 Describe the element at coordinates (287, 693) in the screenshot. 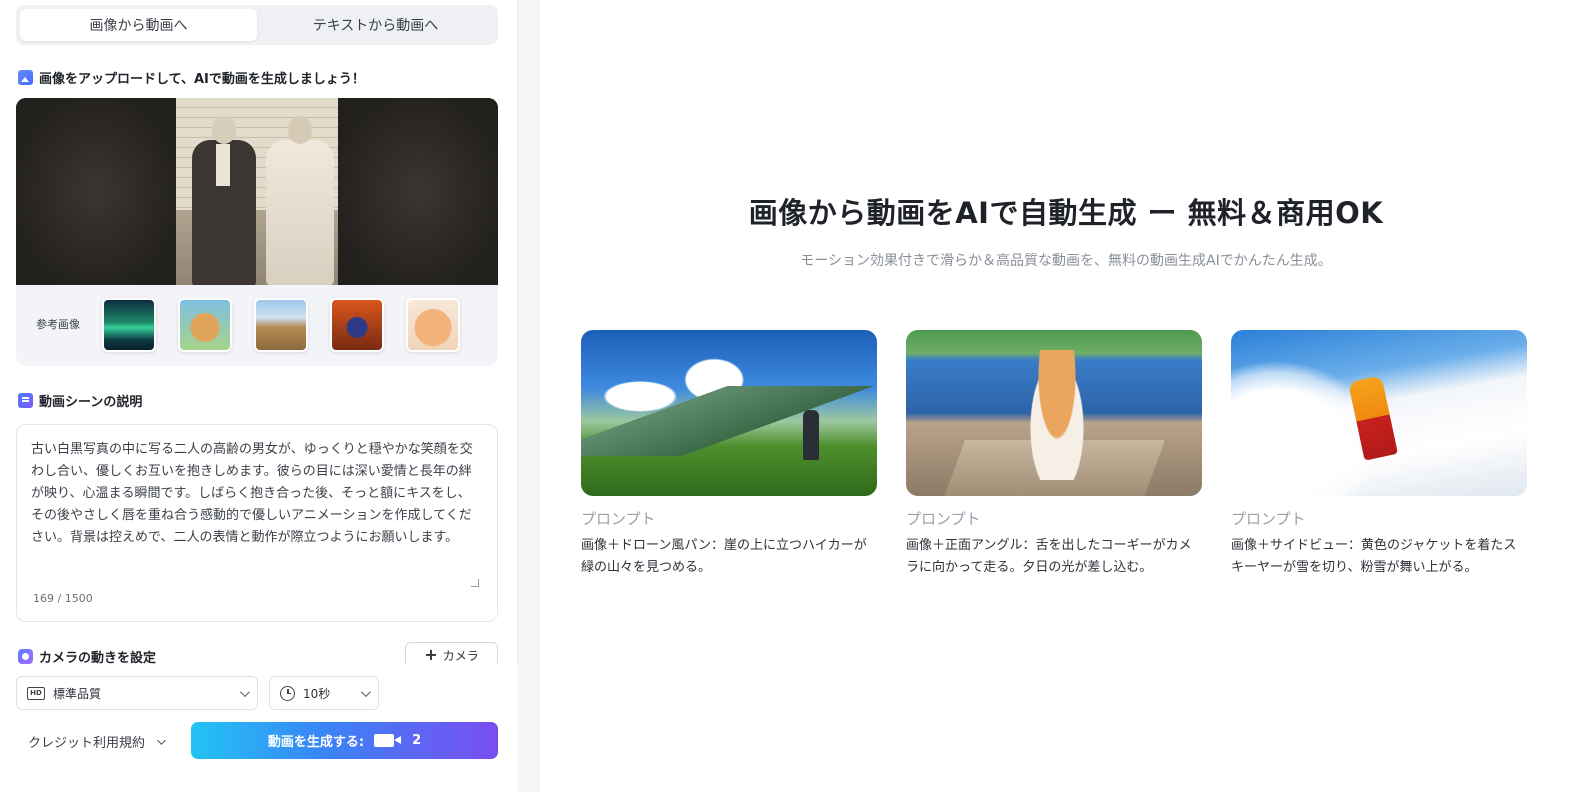

I see `clock-icon` at that location.